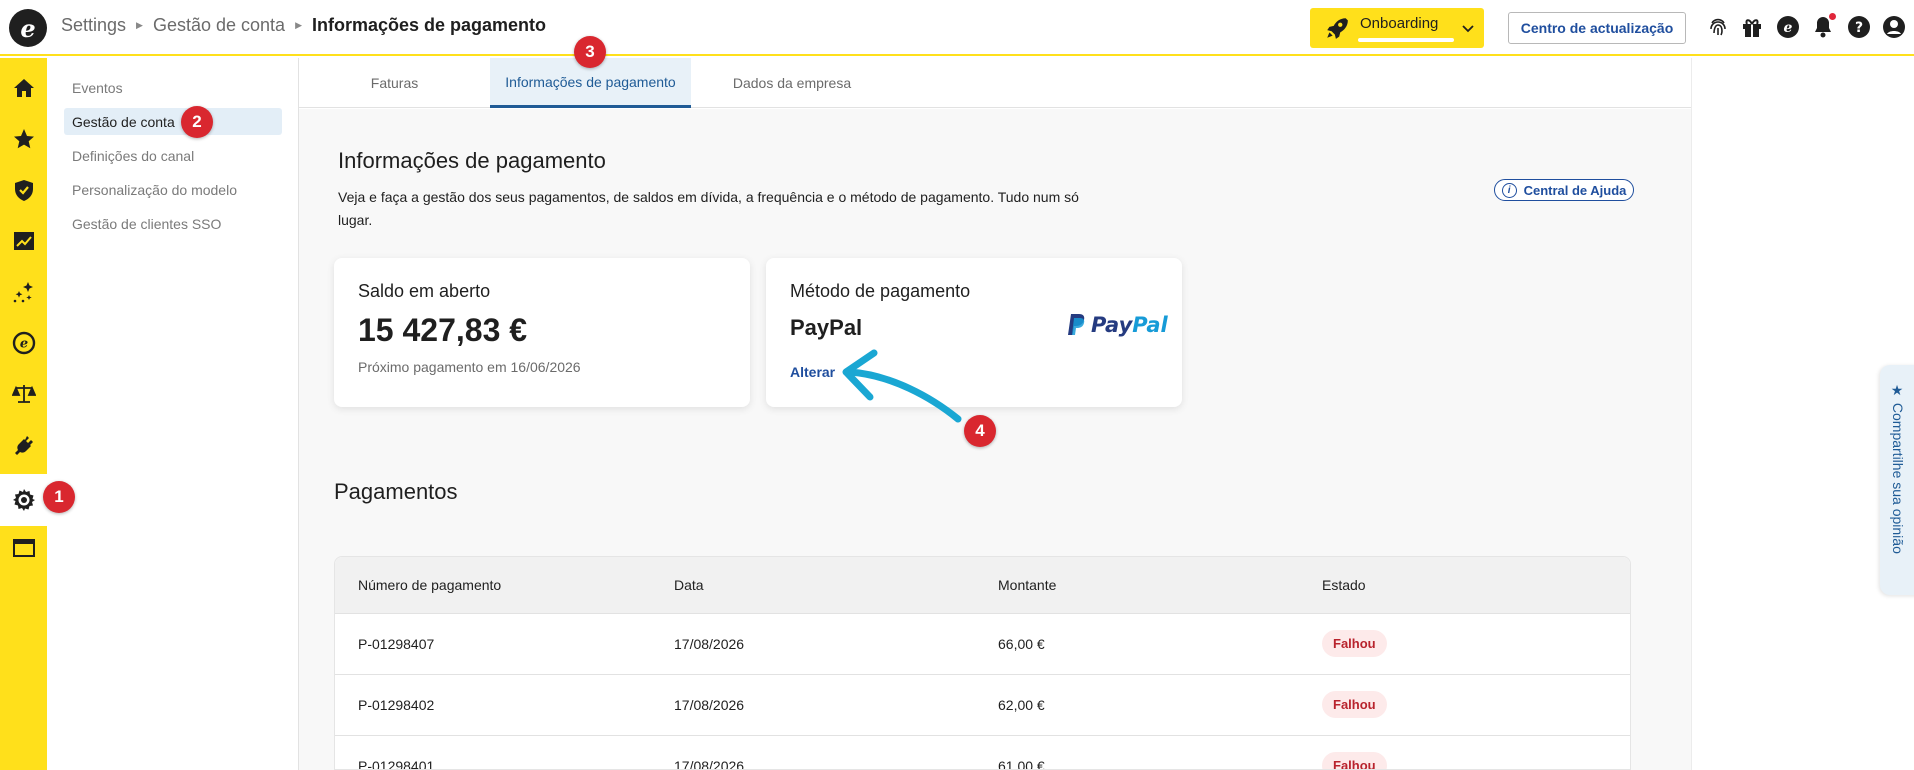 Image resolution: width=1914 pixels, height=770 pixels. What do you see at coordinates (23, 292) in the screenshot?
I see `sparkle-stars-icon` at bounding box center [23, 292].